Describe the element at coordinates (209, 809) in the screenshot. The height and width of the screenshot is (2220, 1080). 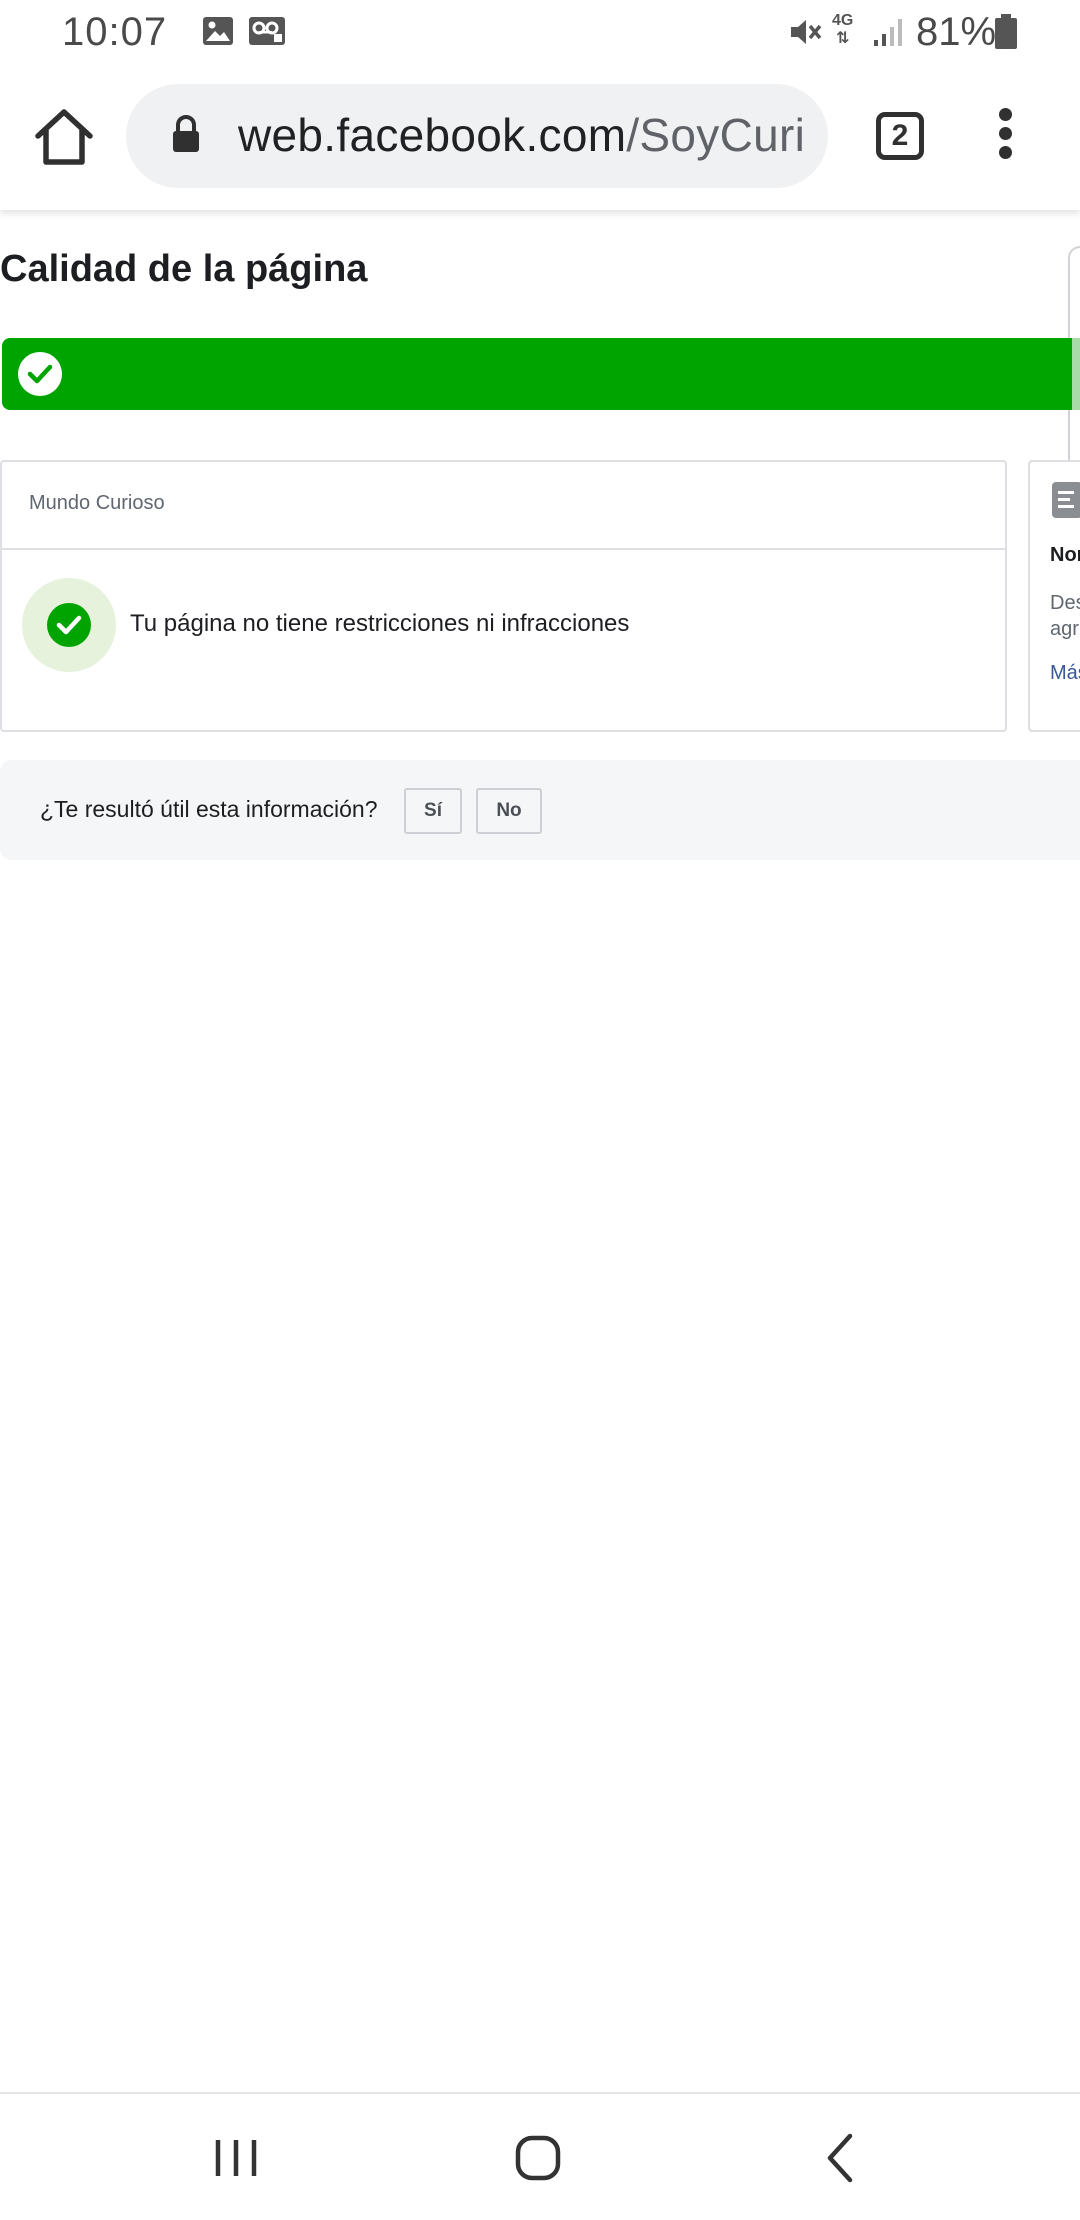
I see `feedback-question: ¿Te resultó útil esta información?` at that location.